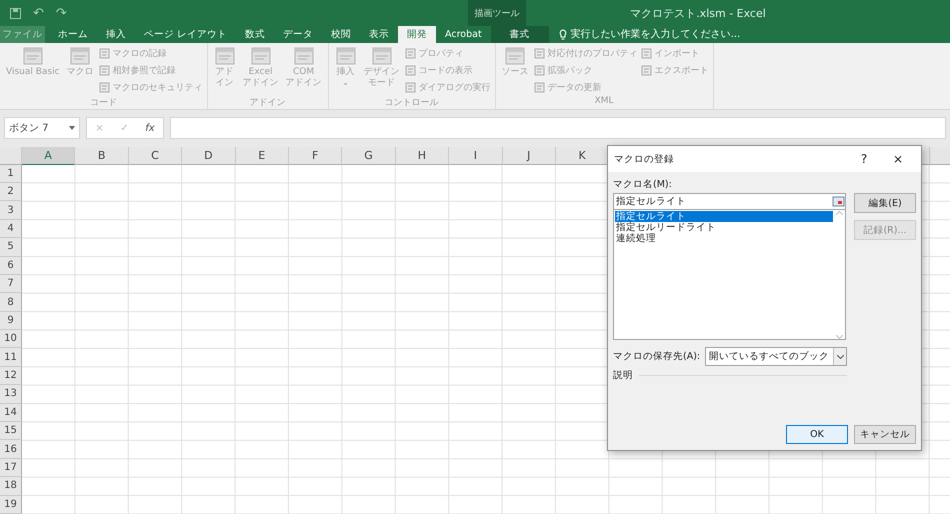 This screenshot has height=514, width=950. What do you see at coordinates (476, 155) in the screenshot?
I see `column-header: I` at bounding box center [476, 155].